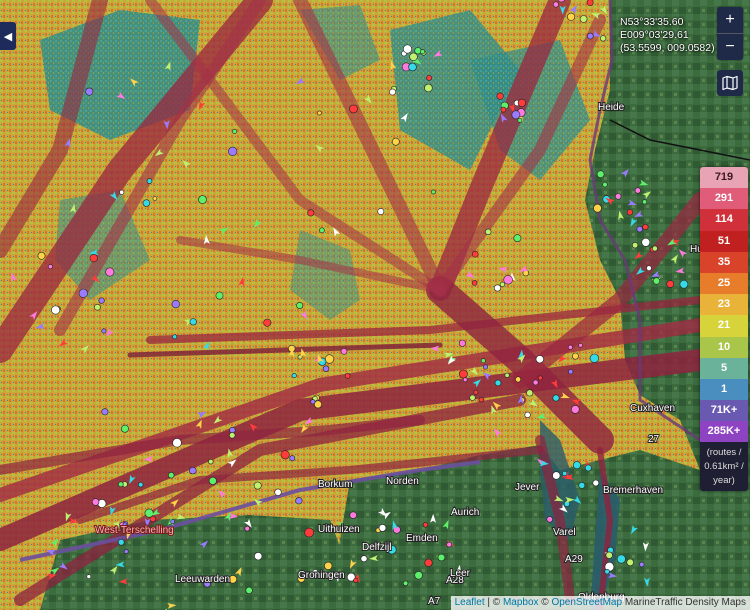 Image resolution: width=750 pixels, height=610 pixels. Describe the element at coordinates (724, 220) in the screenshot. I see `legend-entry: 114` at that location.